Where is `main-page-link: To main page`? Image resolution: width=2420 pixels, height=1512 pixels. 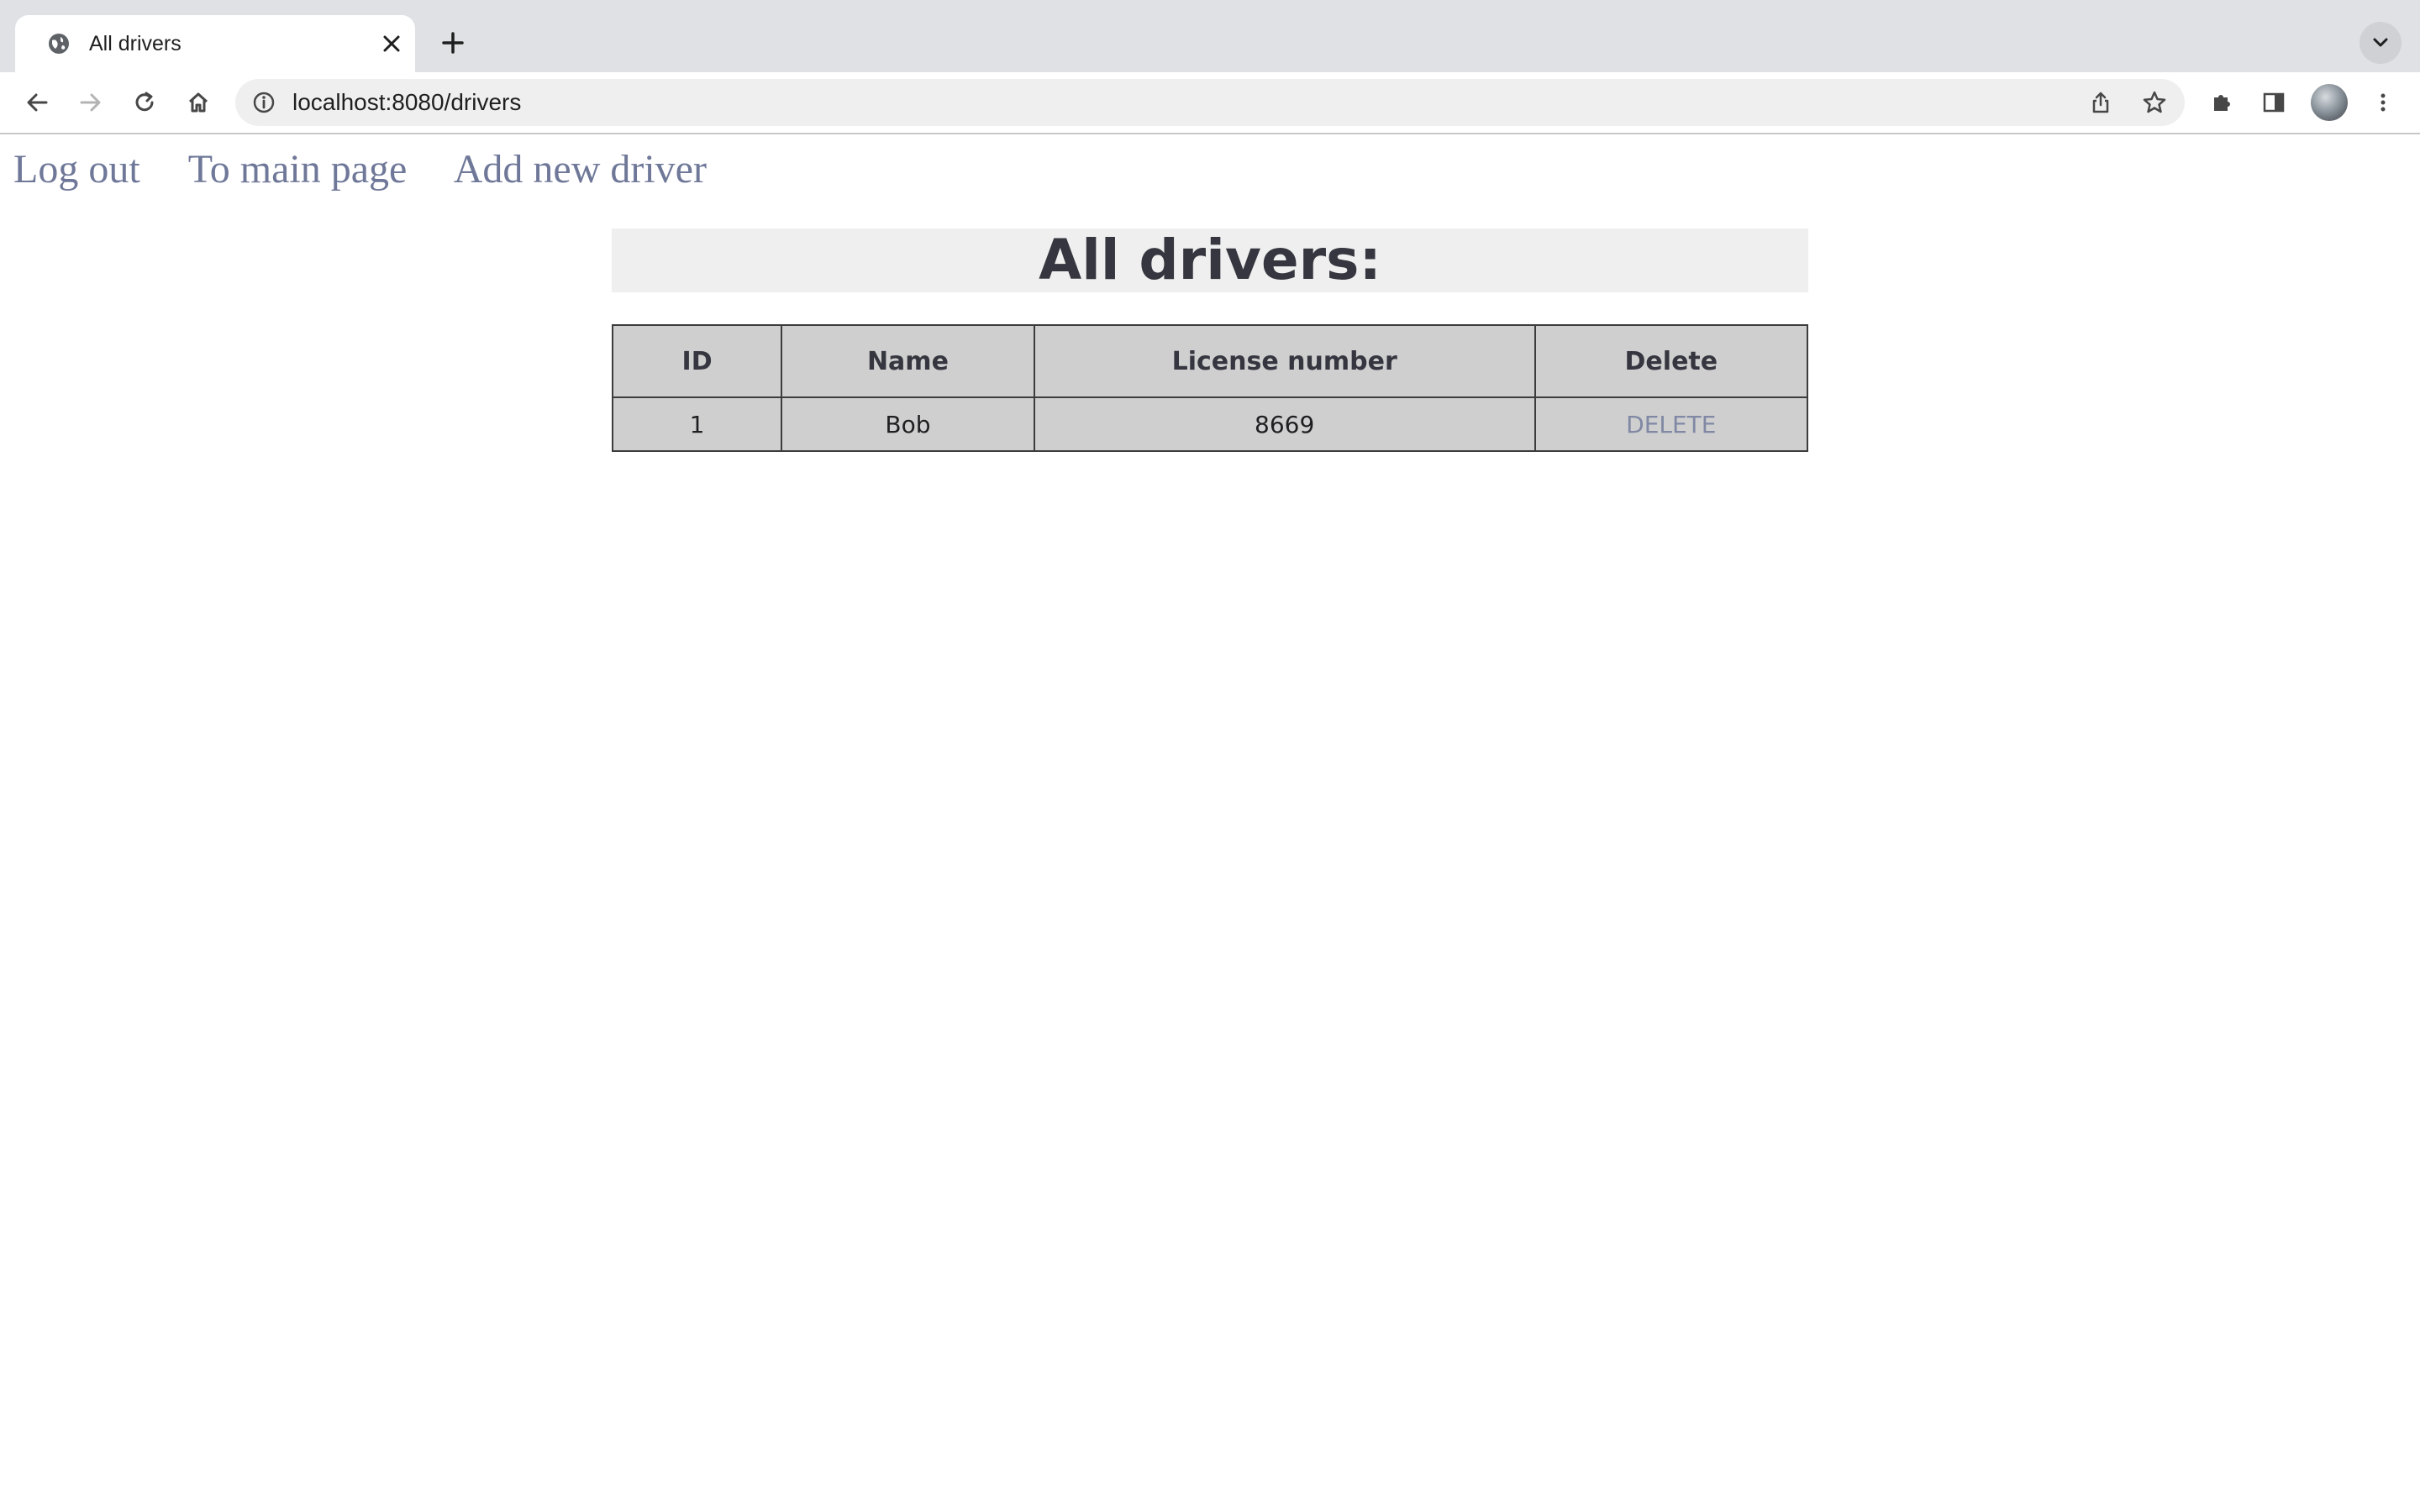
main-page-link: To main page is located at coordinates (298, 169).